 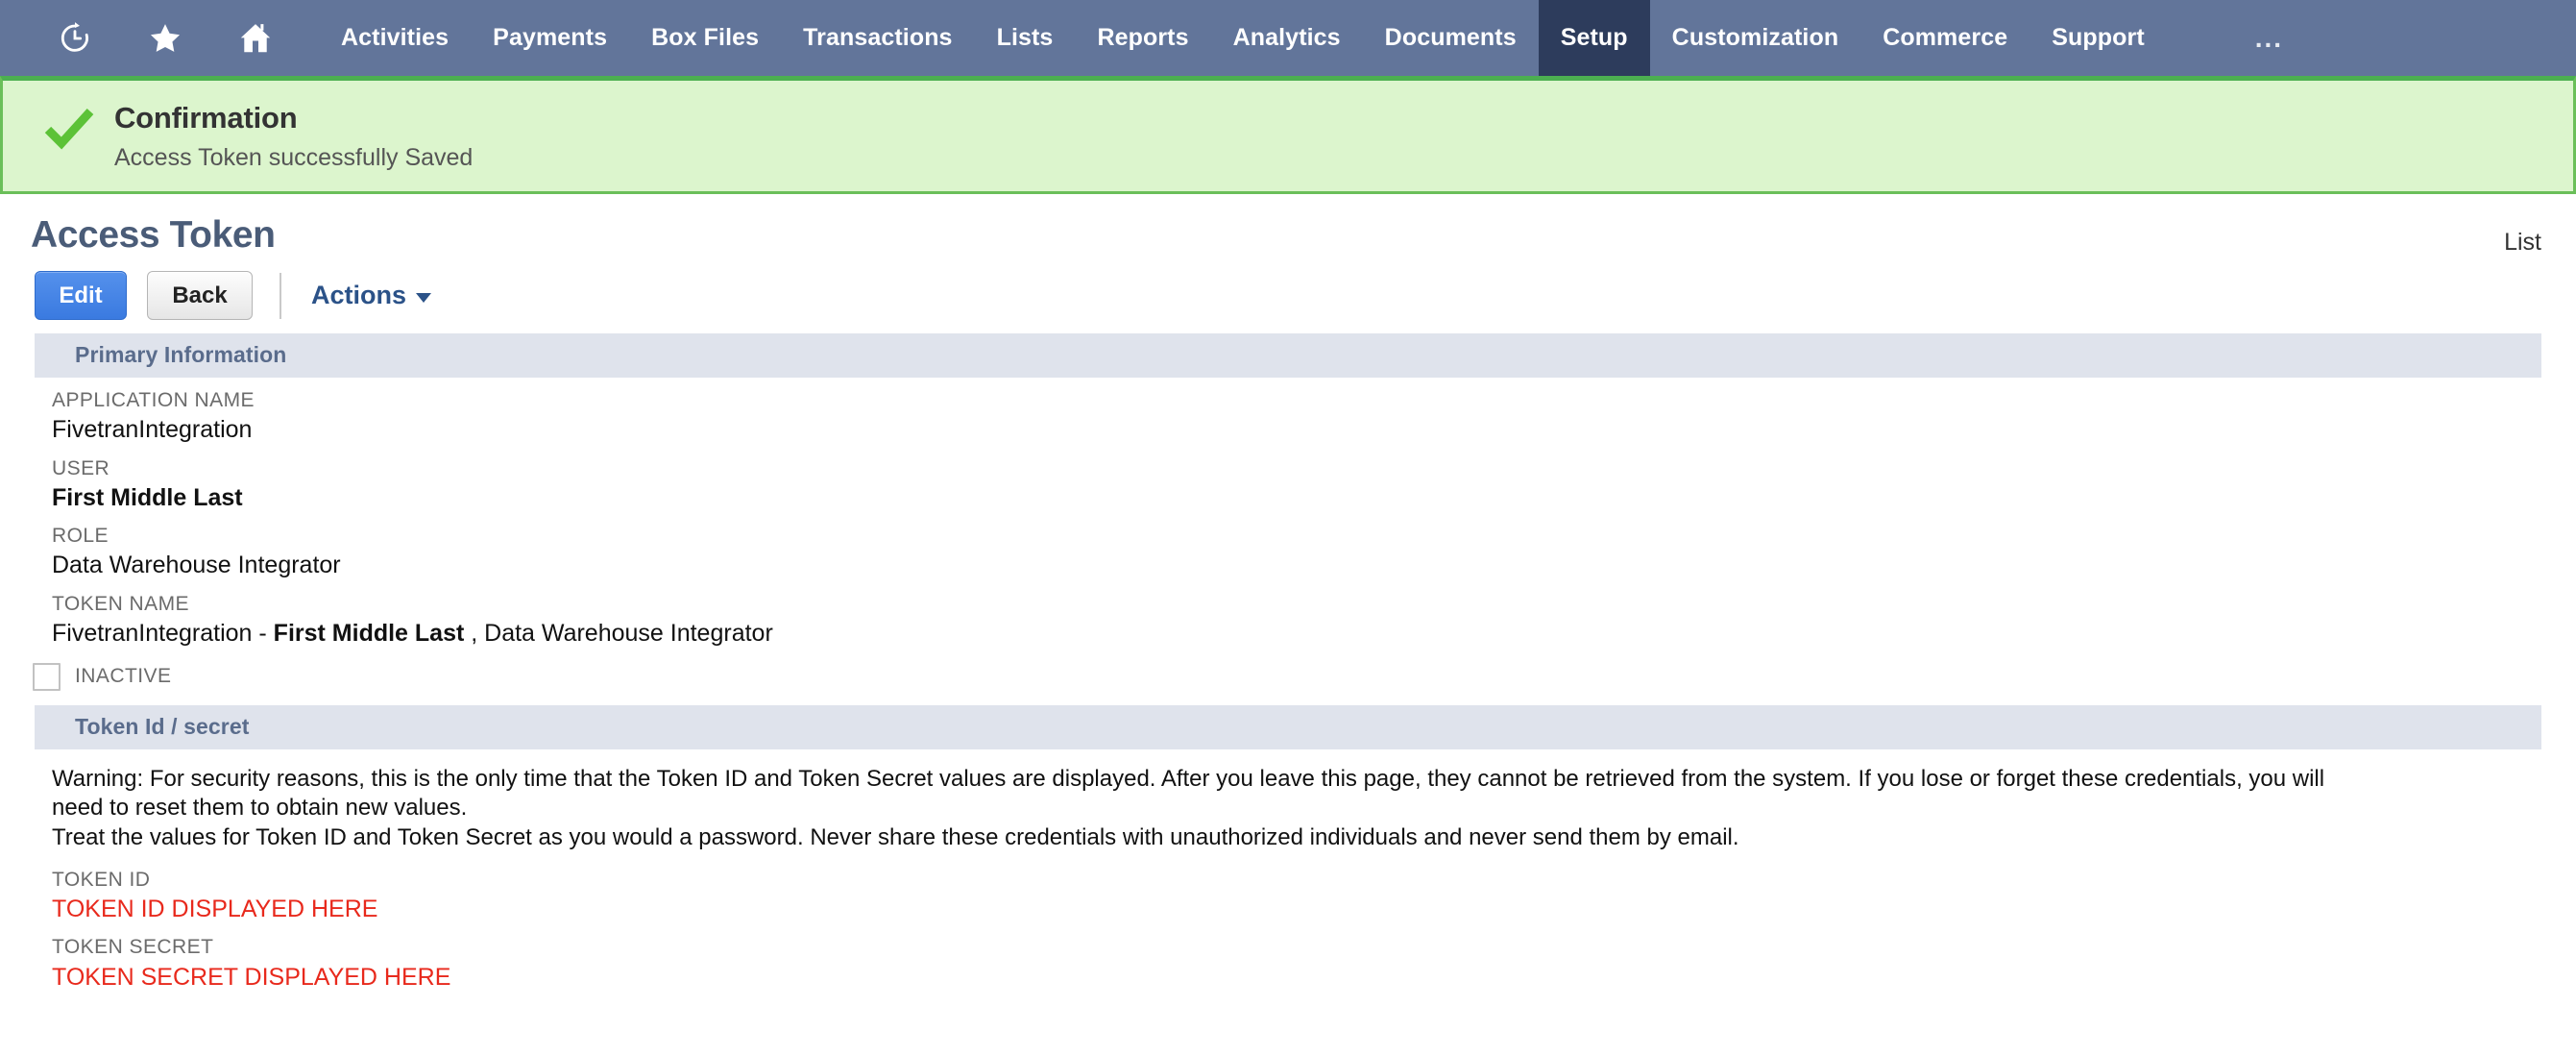 I want to click on section-header-token-id-secret: Token Id / secret, so click(x=1288, y=727).